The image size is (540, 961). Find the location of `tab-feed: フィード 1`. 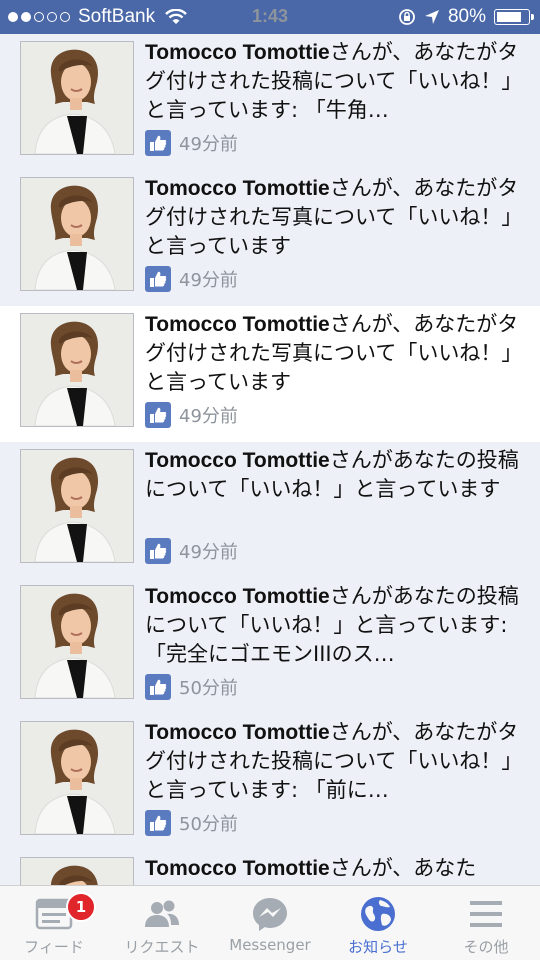

tab-feed: フィード 1 is located at coordinates (54, 923).